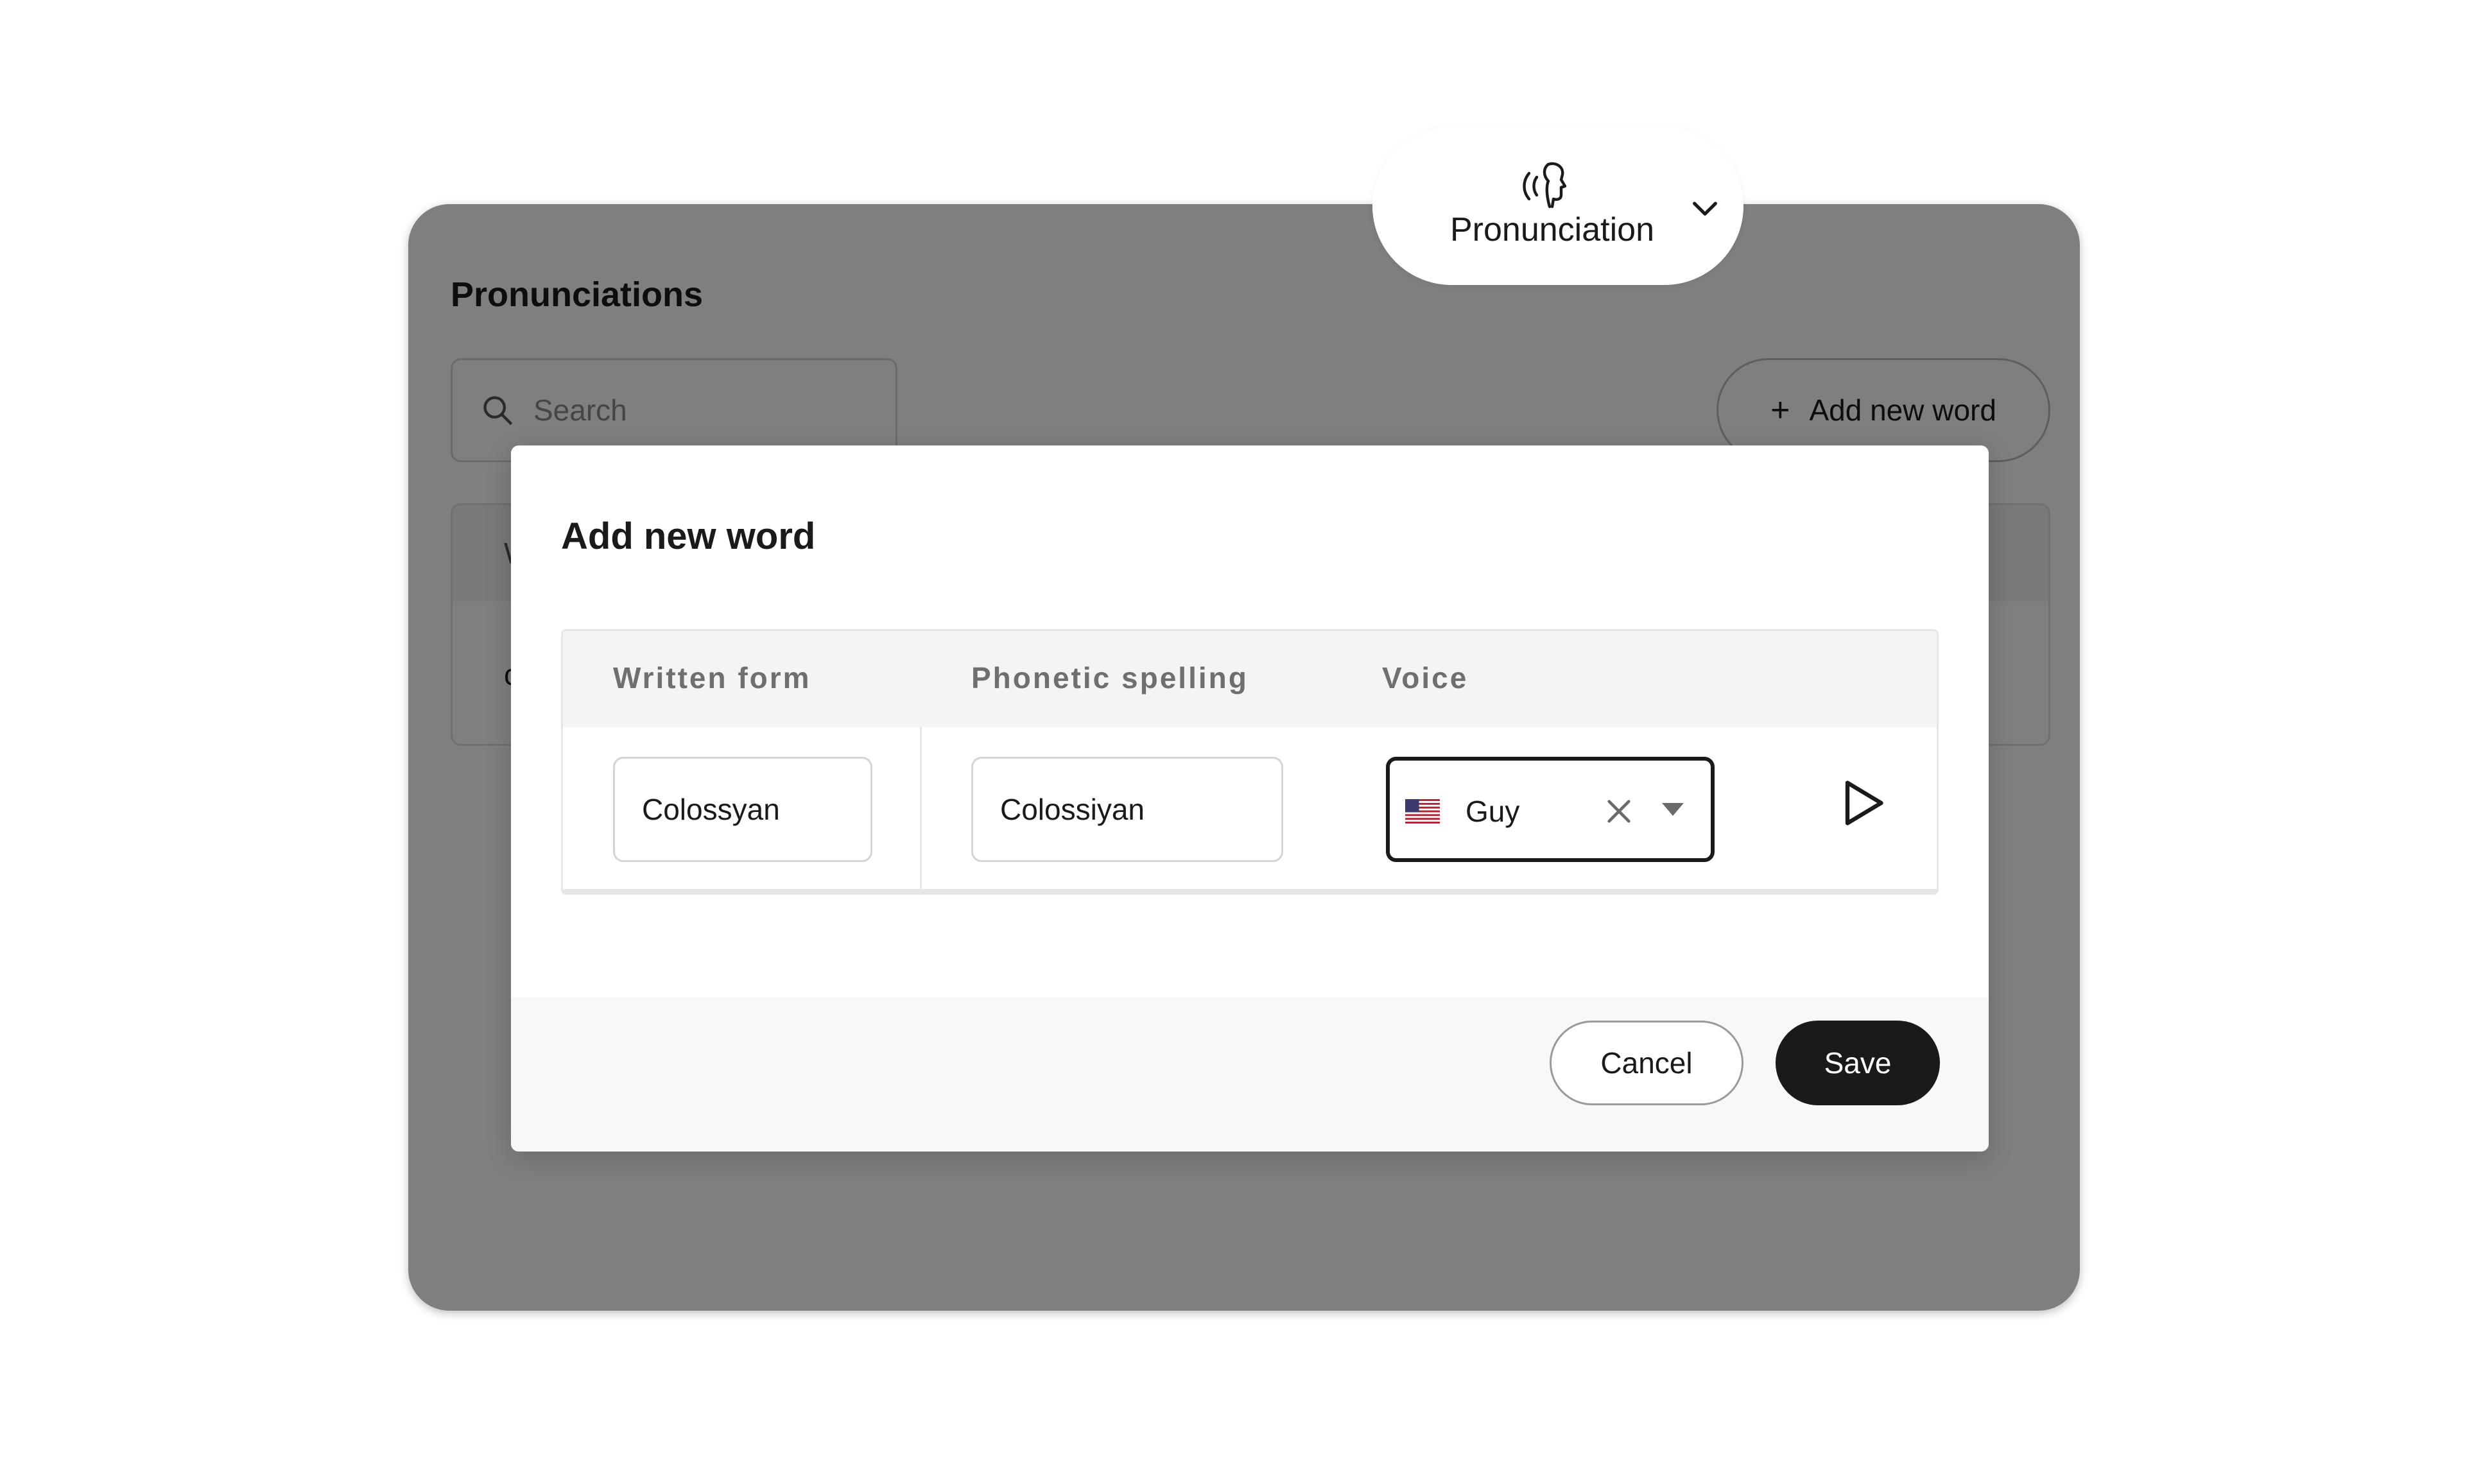 The height and width of the screenshot is (1484, 2465). Describe the element at coordinates (1425, 678) in the screenshot. I see `column-header-voice: Voice` at that location.